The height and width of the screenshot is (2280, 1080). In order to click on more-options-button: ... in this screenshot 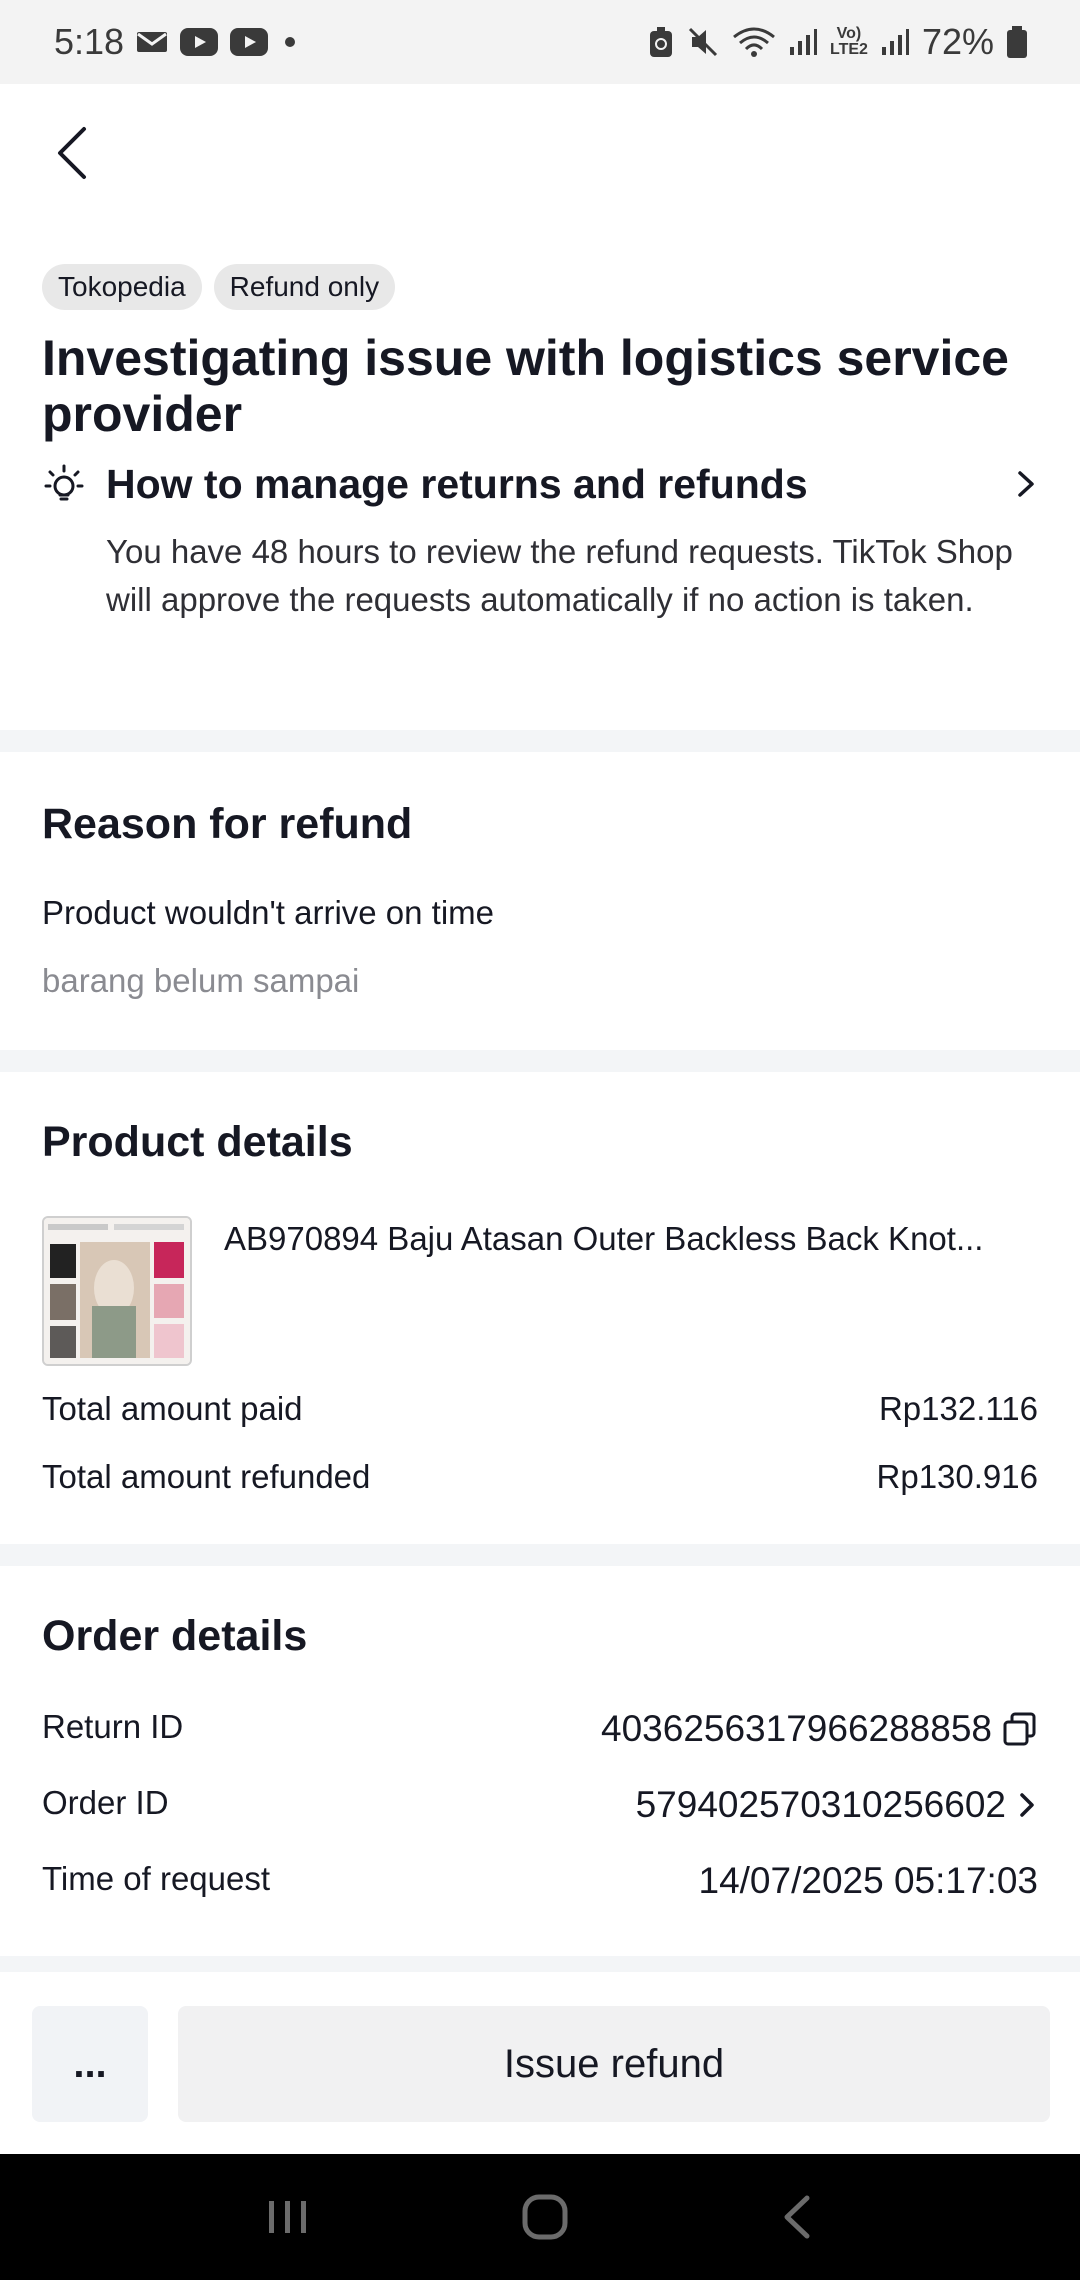, I will do `click(90, 2064)`.